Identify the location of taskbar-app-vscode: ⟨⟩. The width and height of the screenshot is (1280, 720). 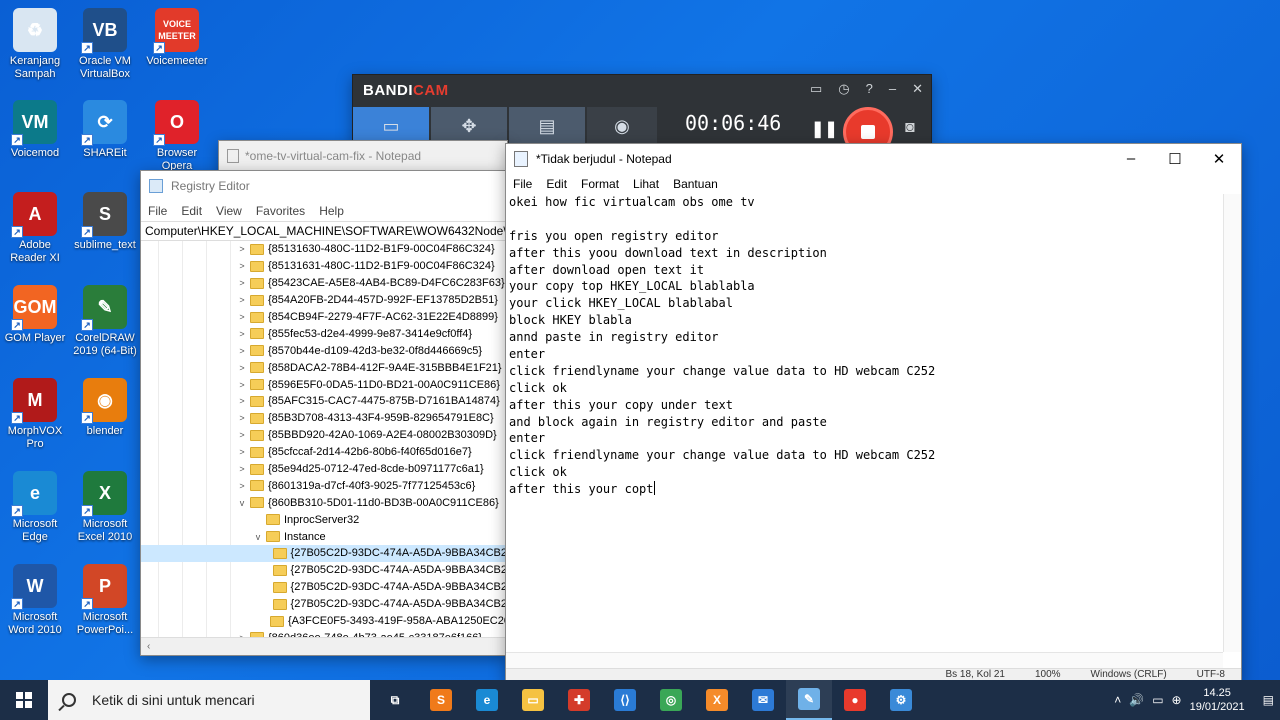
(625, 700).